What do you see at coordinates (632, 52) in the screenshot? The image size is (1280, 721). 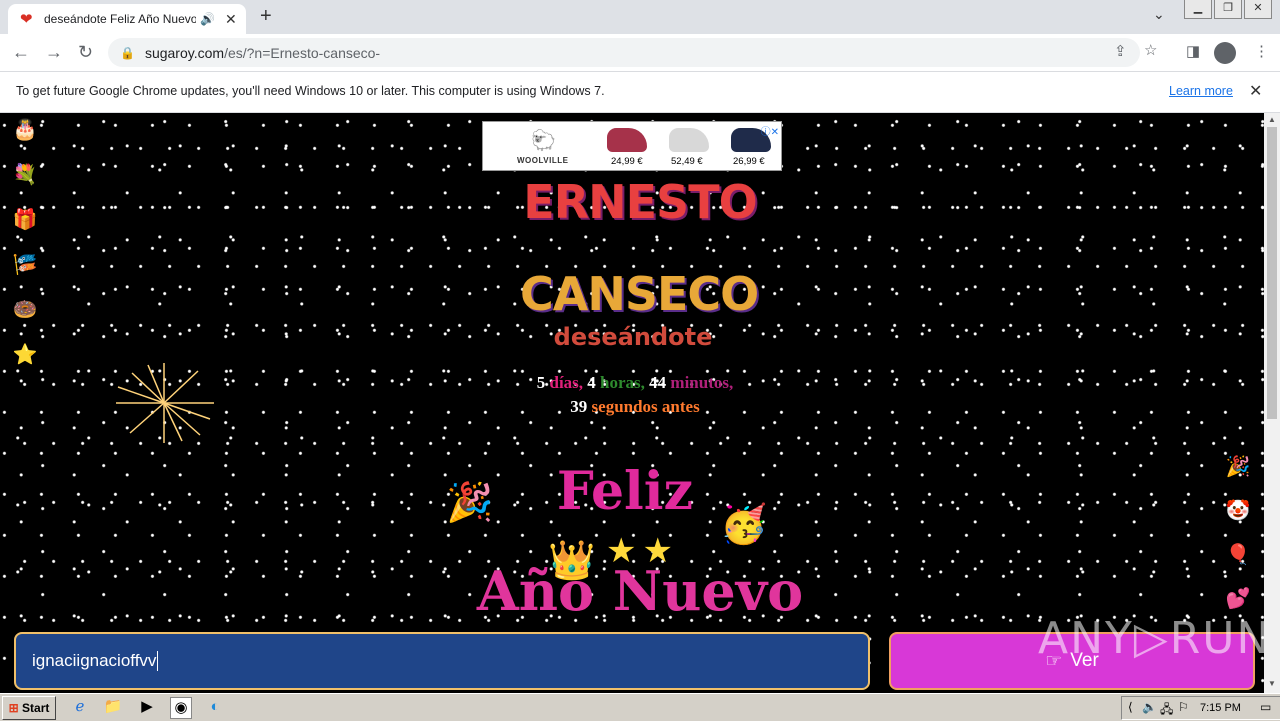 I see `address-bar: 🔒 sugaroy.com/es/?n=Ernesto-canseco- ⇪ ☆` at bounding box center [632, 52].